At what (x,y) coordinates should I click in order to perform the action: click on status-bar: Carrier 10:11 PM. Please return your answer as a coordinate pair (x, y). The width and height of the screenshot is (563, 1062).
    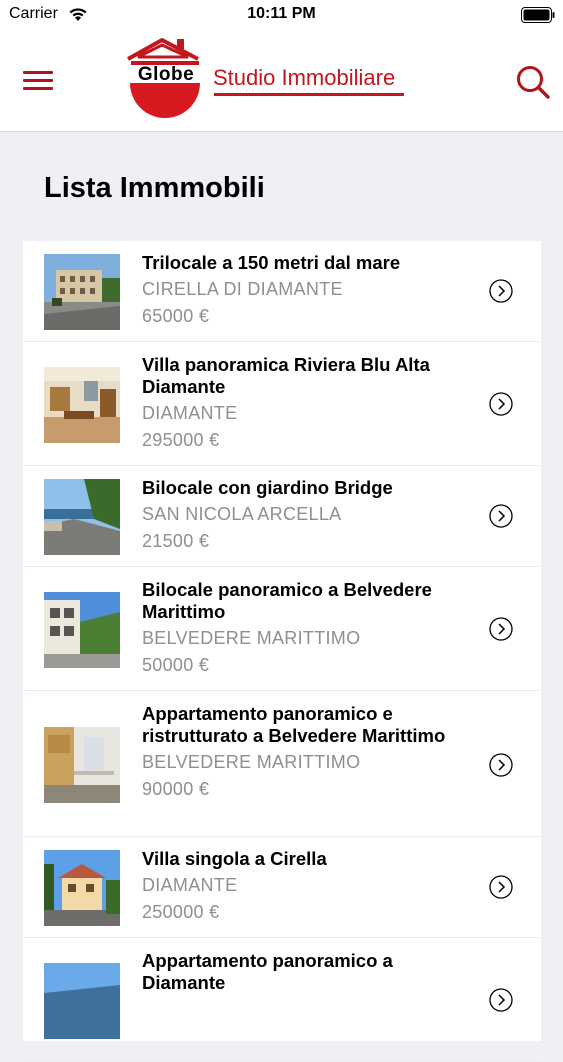
    Looking at the image, I should click on (281, 16).